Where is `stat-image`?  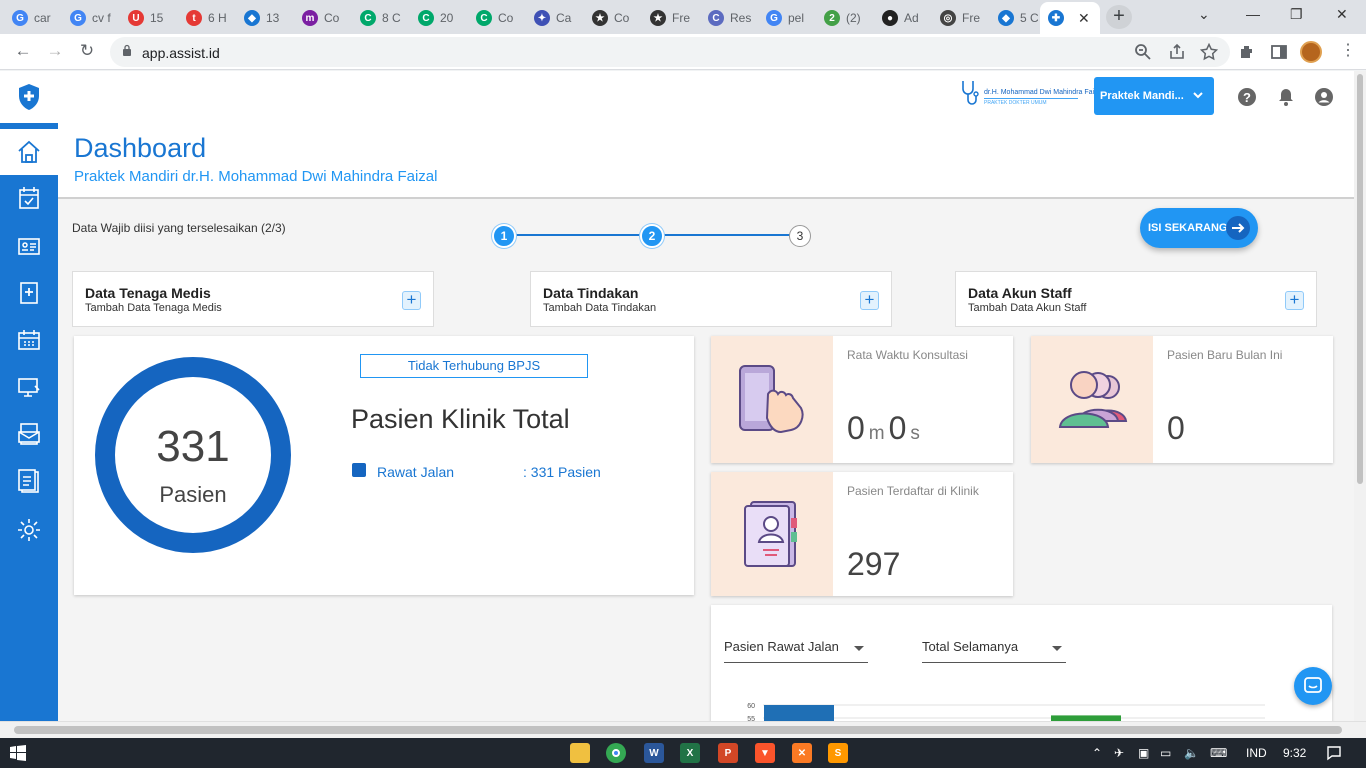 stat-image is located at coordinates (772, 534).